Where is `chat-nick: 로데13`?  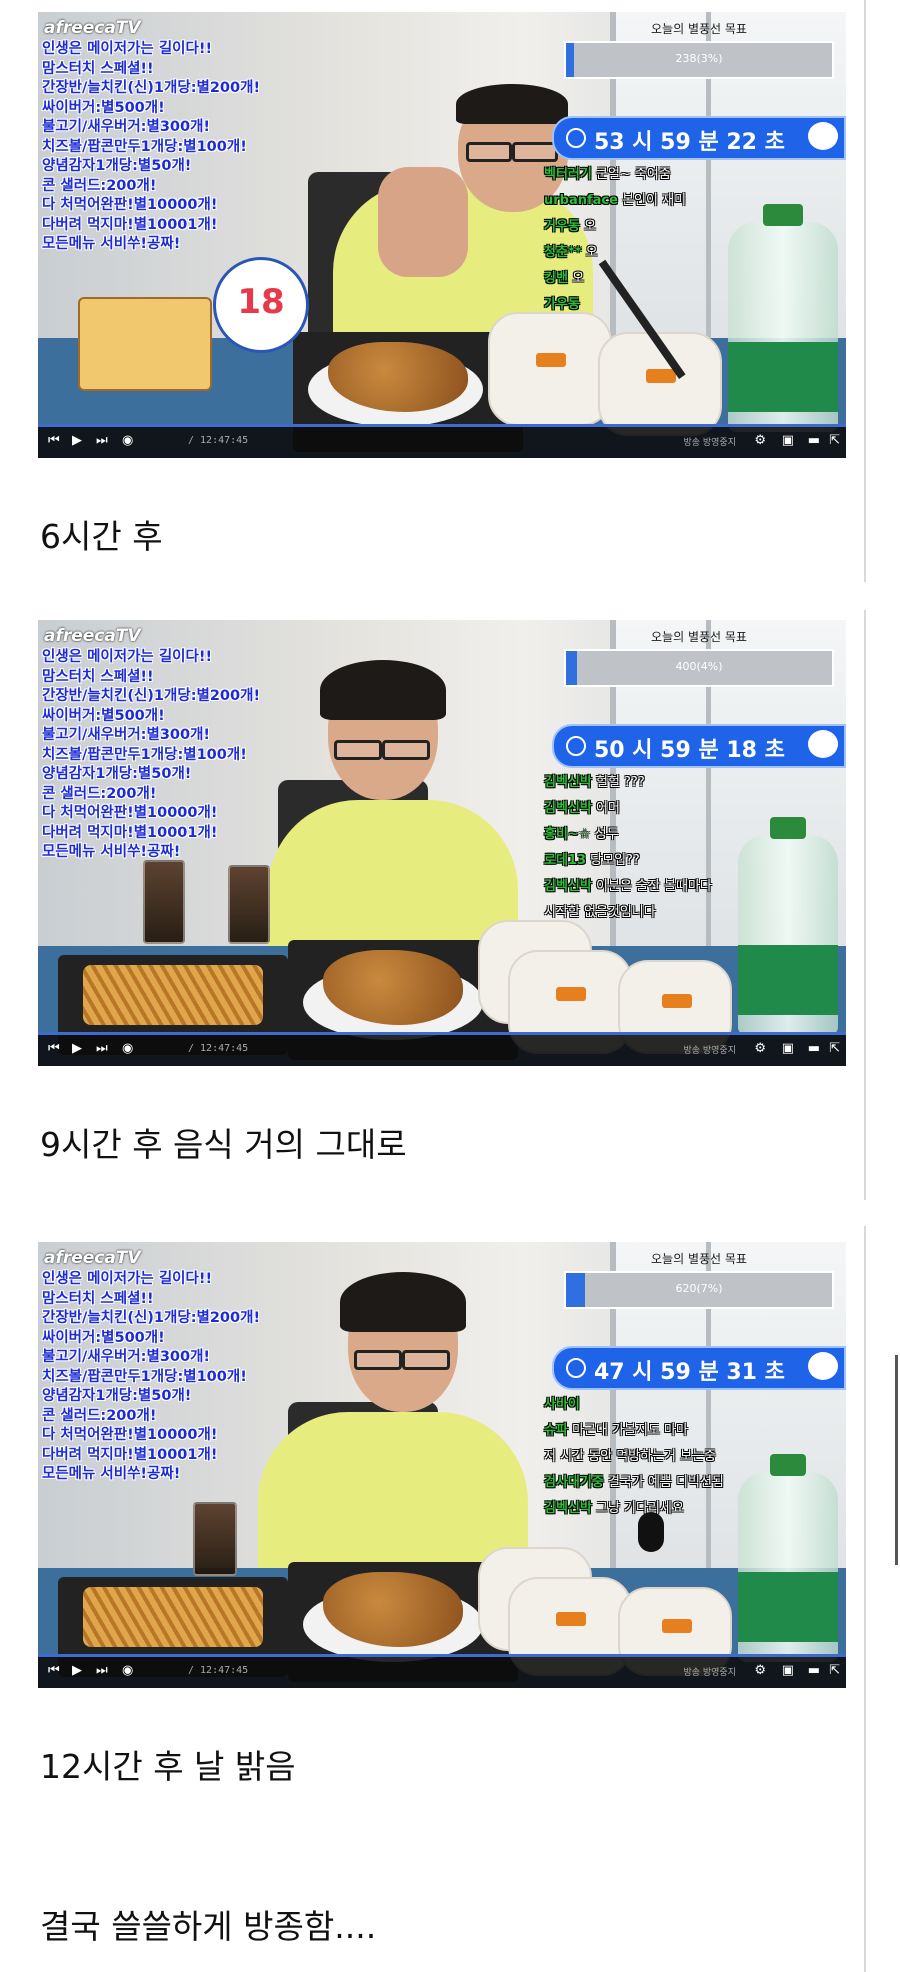
chat-nick: 로데13 is located at coordinates (565, 860).